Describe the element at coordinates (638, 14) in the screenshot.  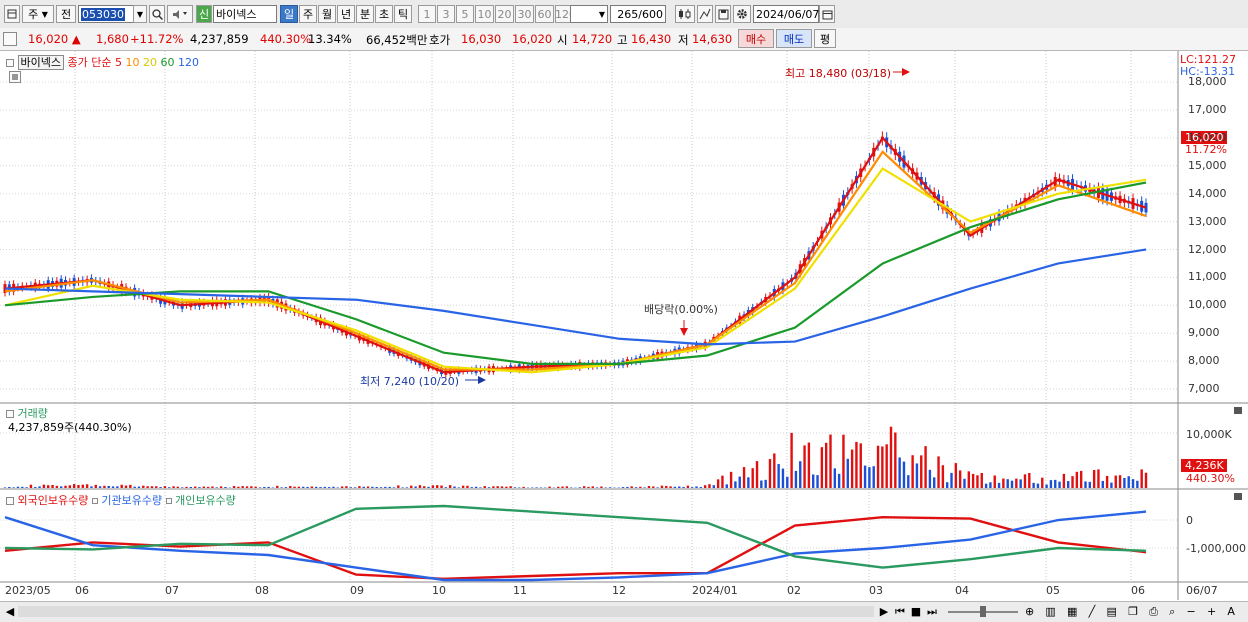
I see `count-field: 265/600` at that location.